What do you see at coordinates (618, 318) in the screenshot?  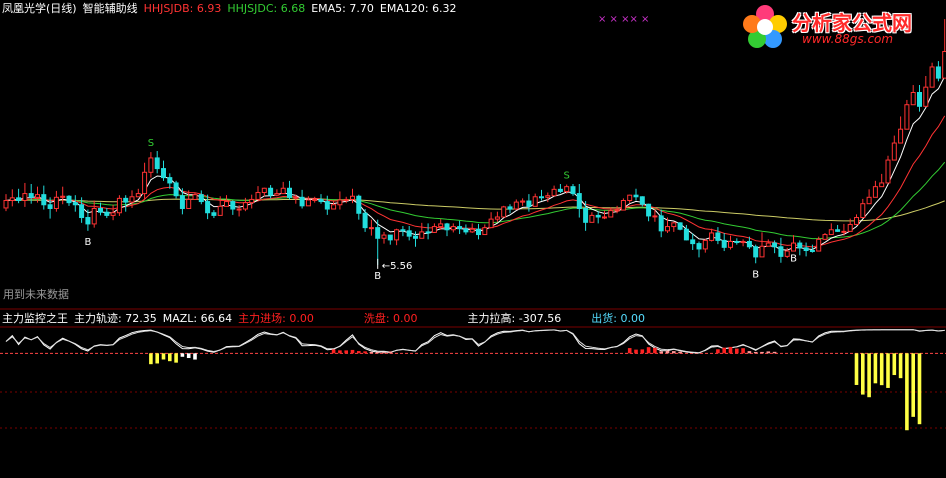 I see `distribution-readout: 出货: 0.00` at bounding box center [618, 318].